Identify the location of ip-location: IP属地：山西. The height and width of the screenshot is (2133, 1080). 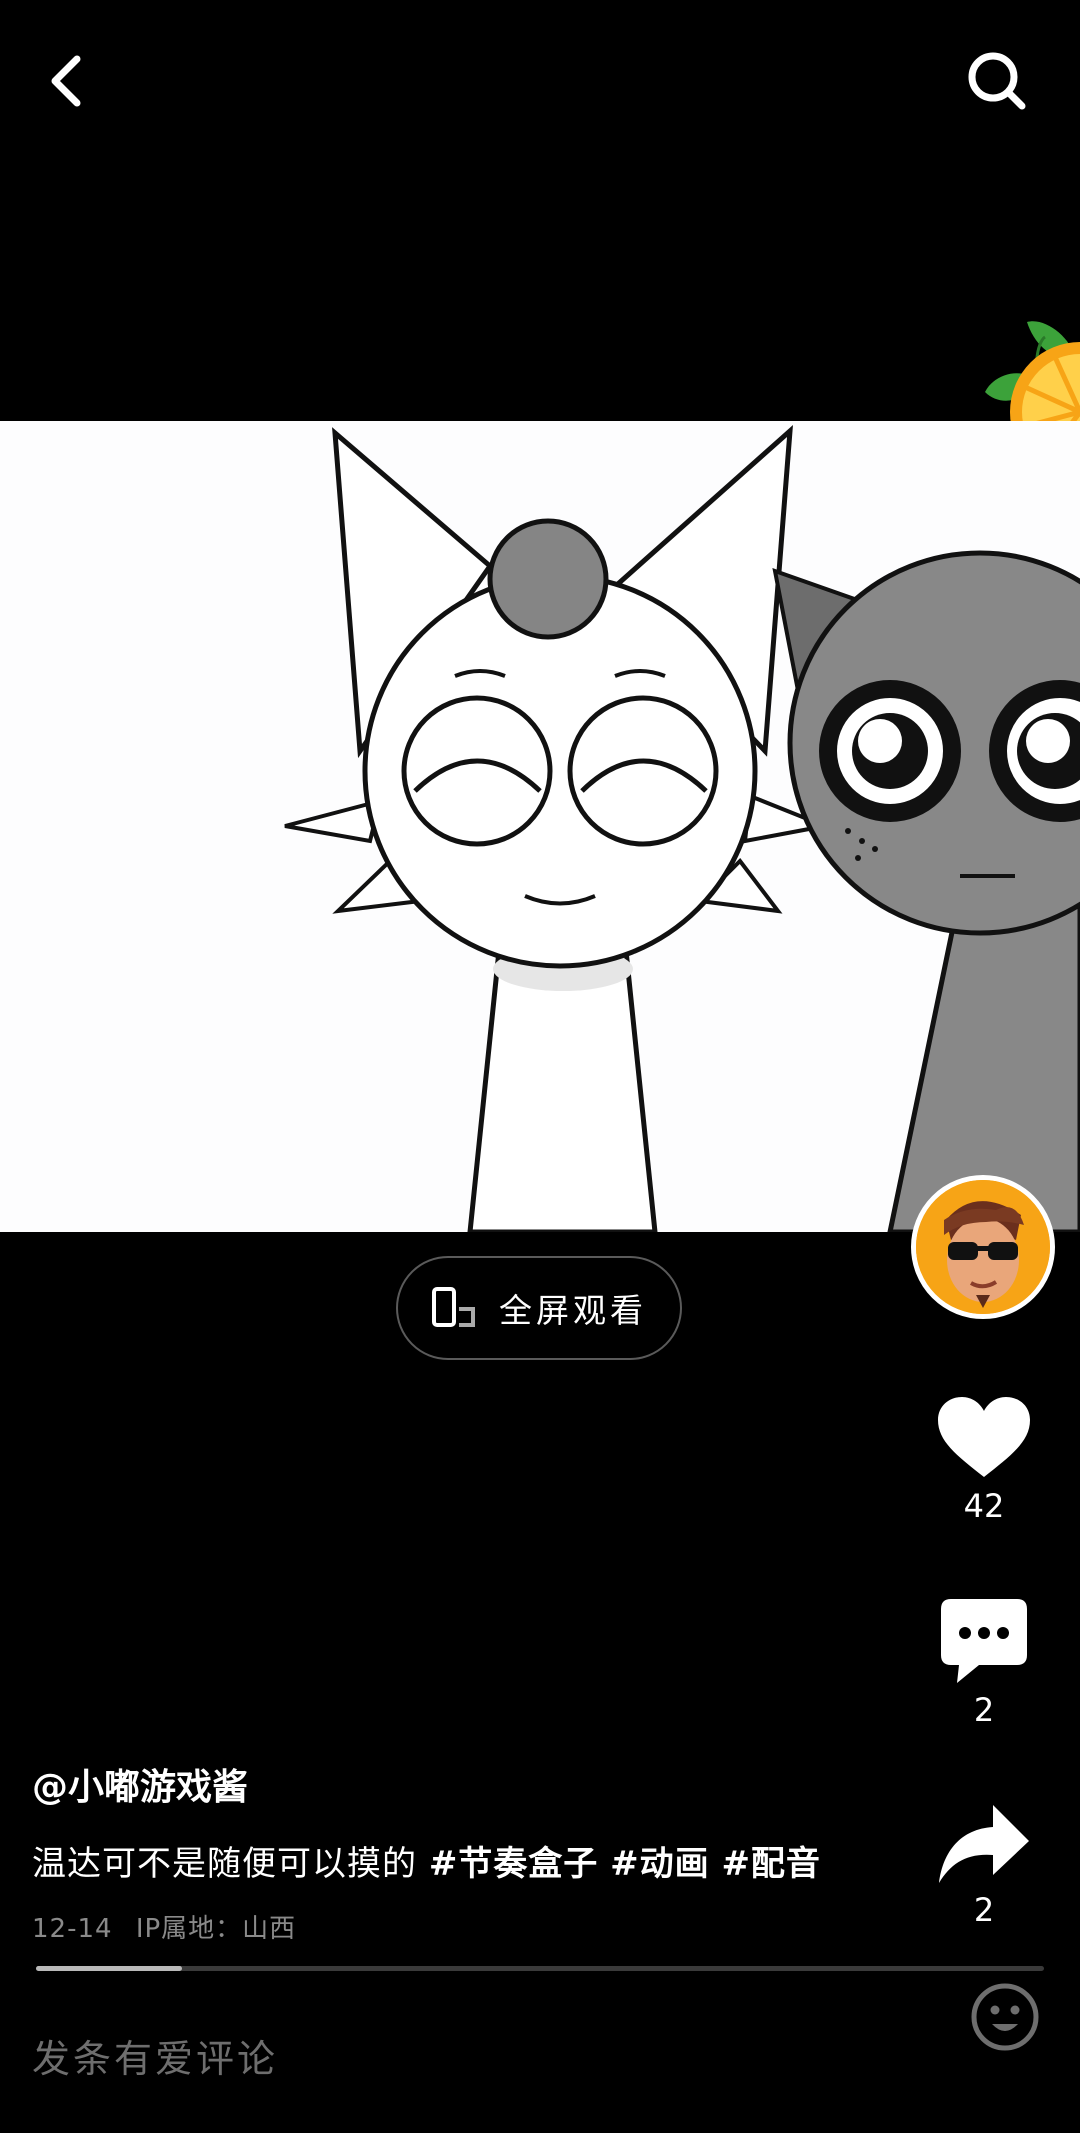
(216, 1929).